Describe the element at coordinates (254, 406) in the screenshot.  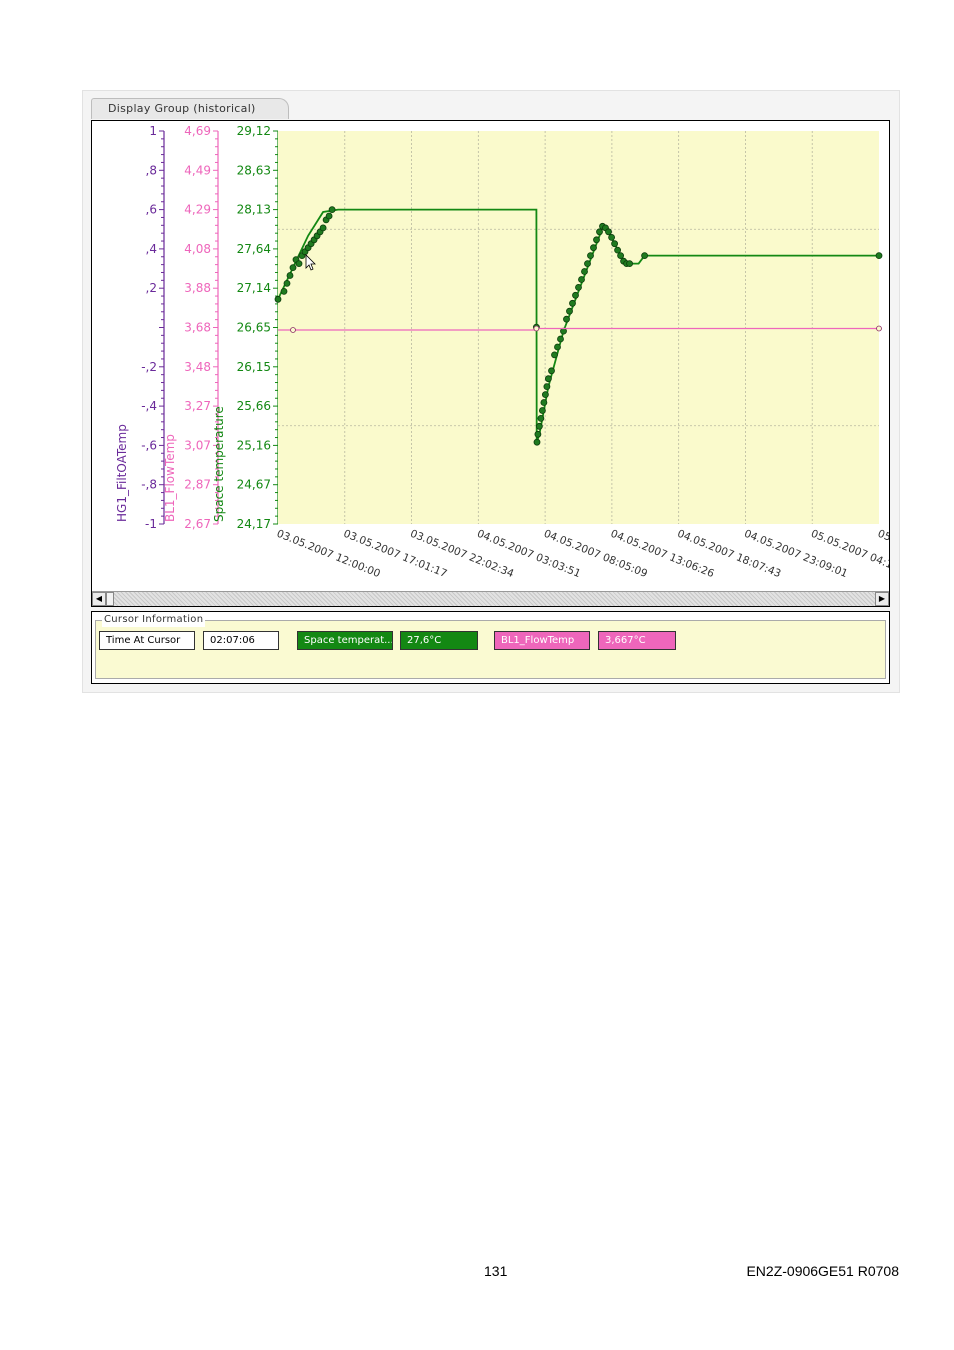
I see `y-axis-tick-label: 25,66` at that location.